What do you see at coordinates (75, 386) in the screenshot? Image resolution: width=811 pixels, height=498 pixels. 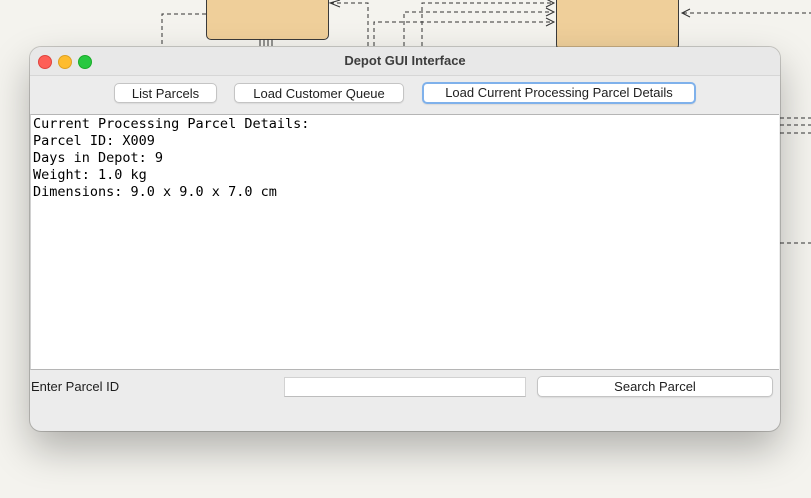 I see `parcel-id-label: Enter Parcel ID` at bounding box center [75, 386].